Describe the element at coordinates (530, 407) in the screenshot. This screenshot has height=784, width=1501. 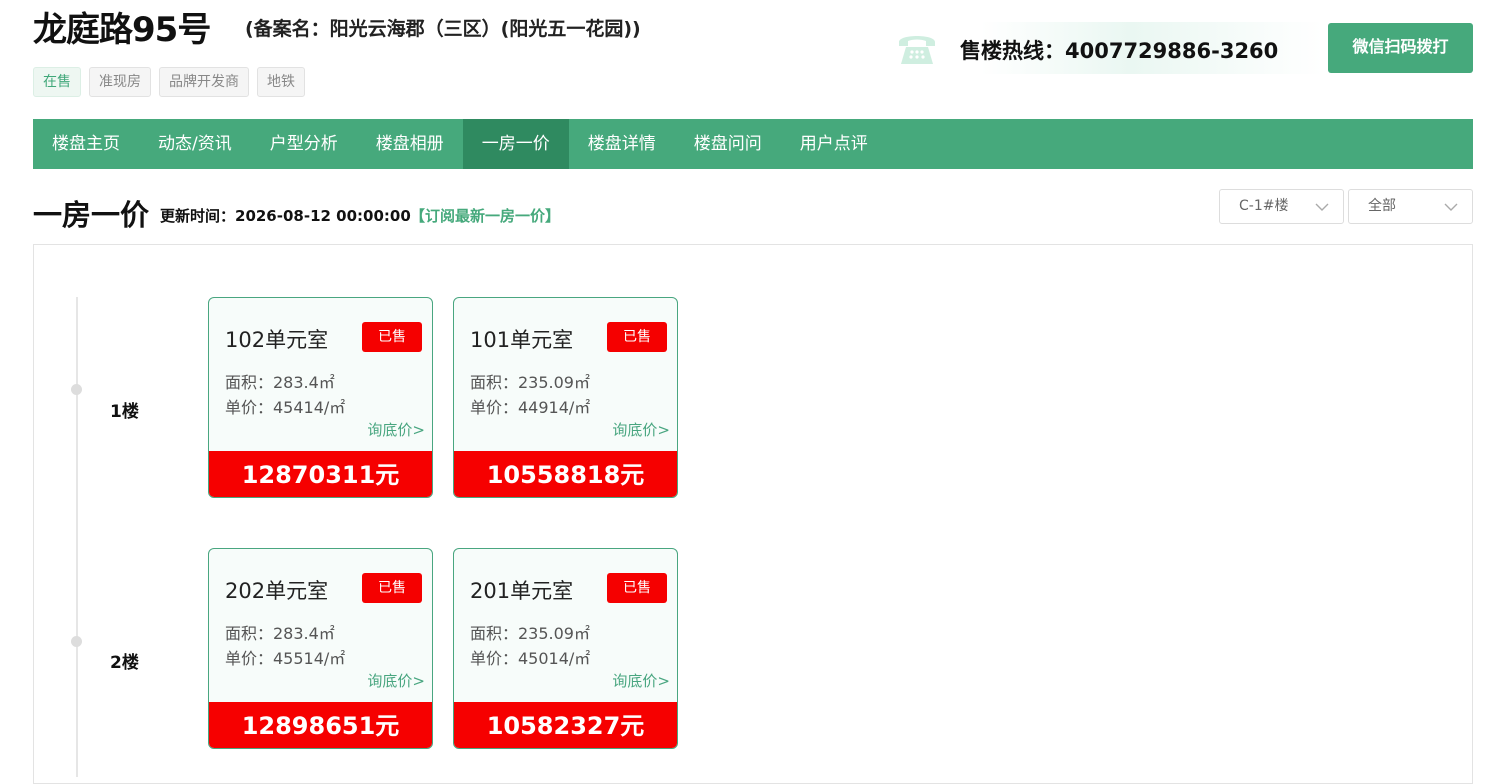
I see `unit-price-per-m2: 单价：44914/㎡` at that location.